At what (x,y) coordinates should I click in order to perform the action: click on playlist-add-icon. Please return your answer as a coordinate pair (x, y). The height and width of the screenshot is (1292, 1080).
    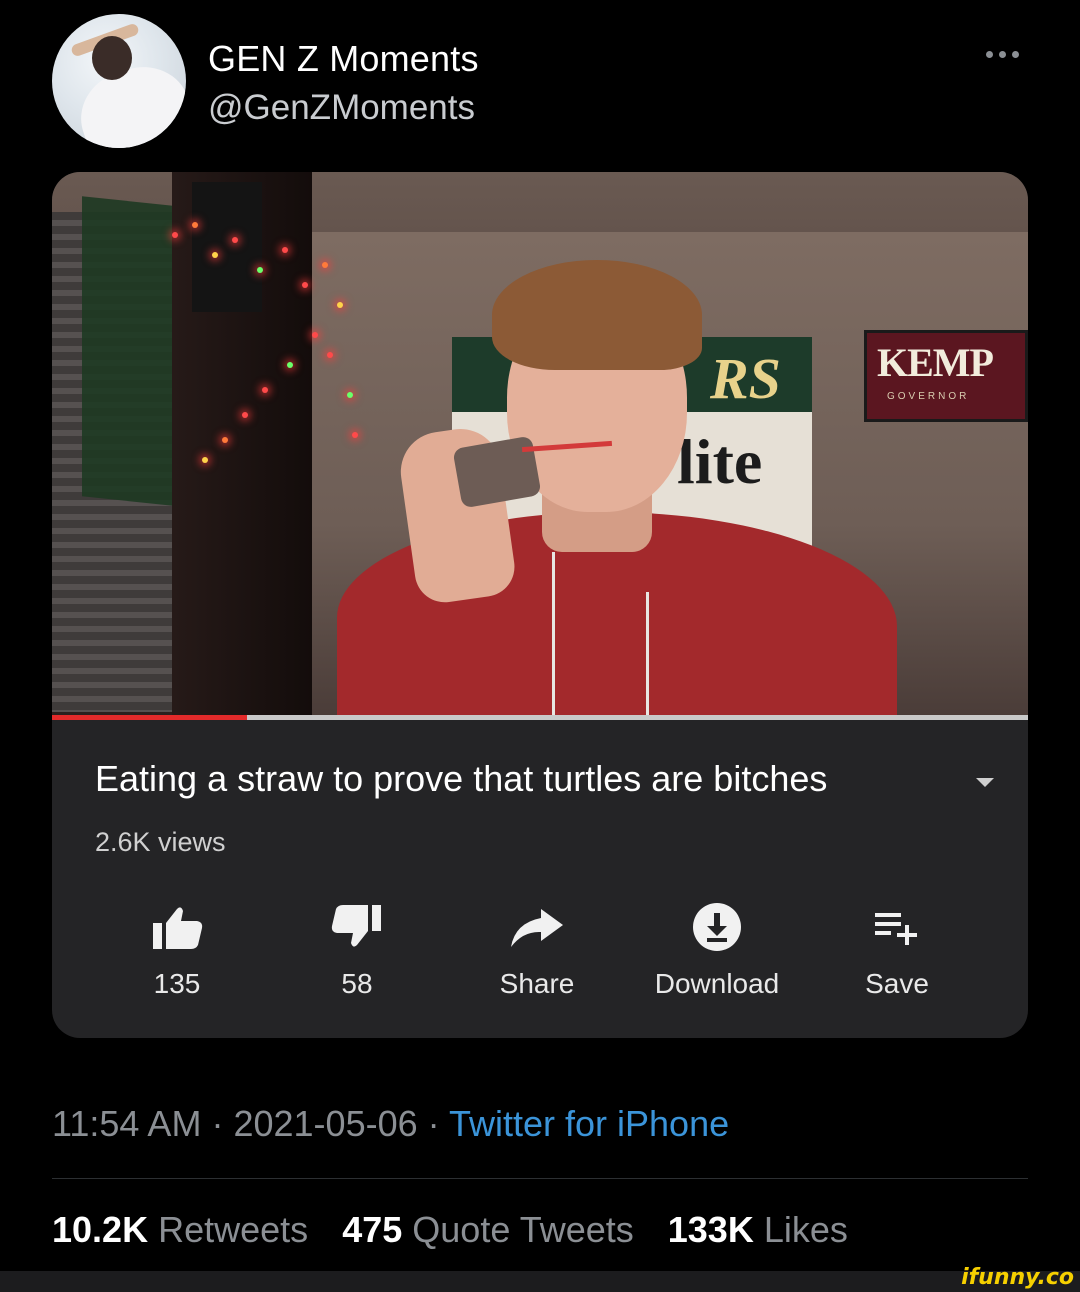
    Looking at the image, I should click on (896, 929).